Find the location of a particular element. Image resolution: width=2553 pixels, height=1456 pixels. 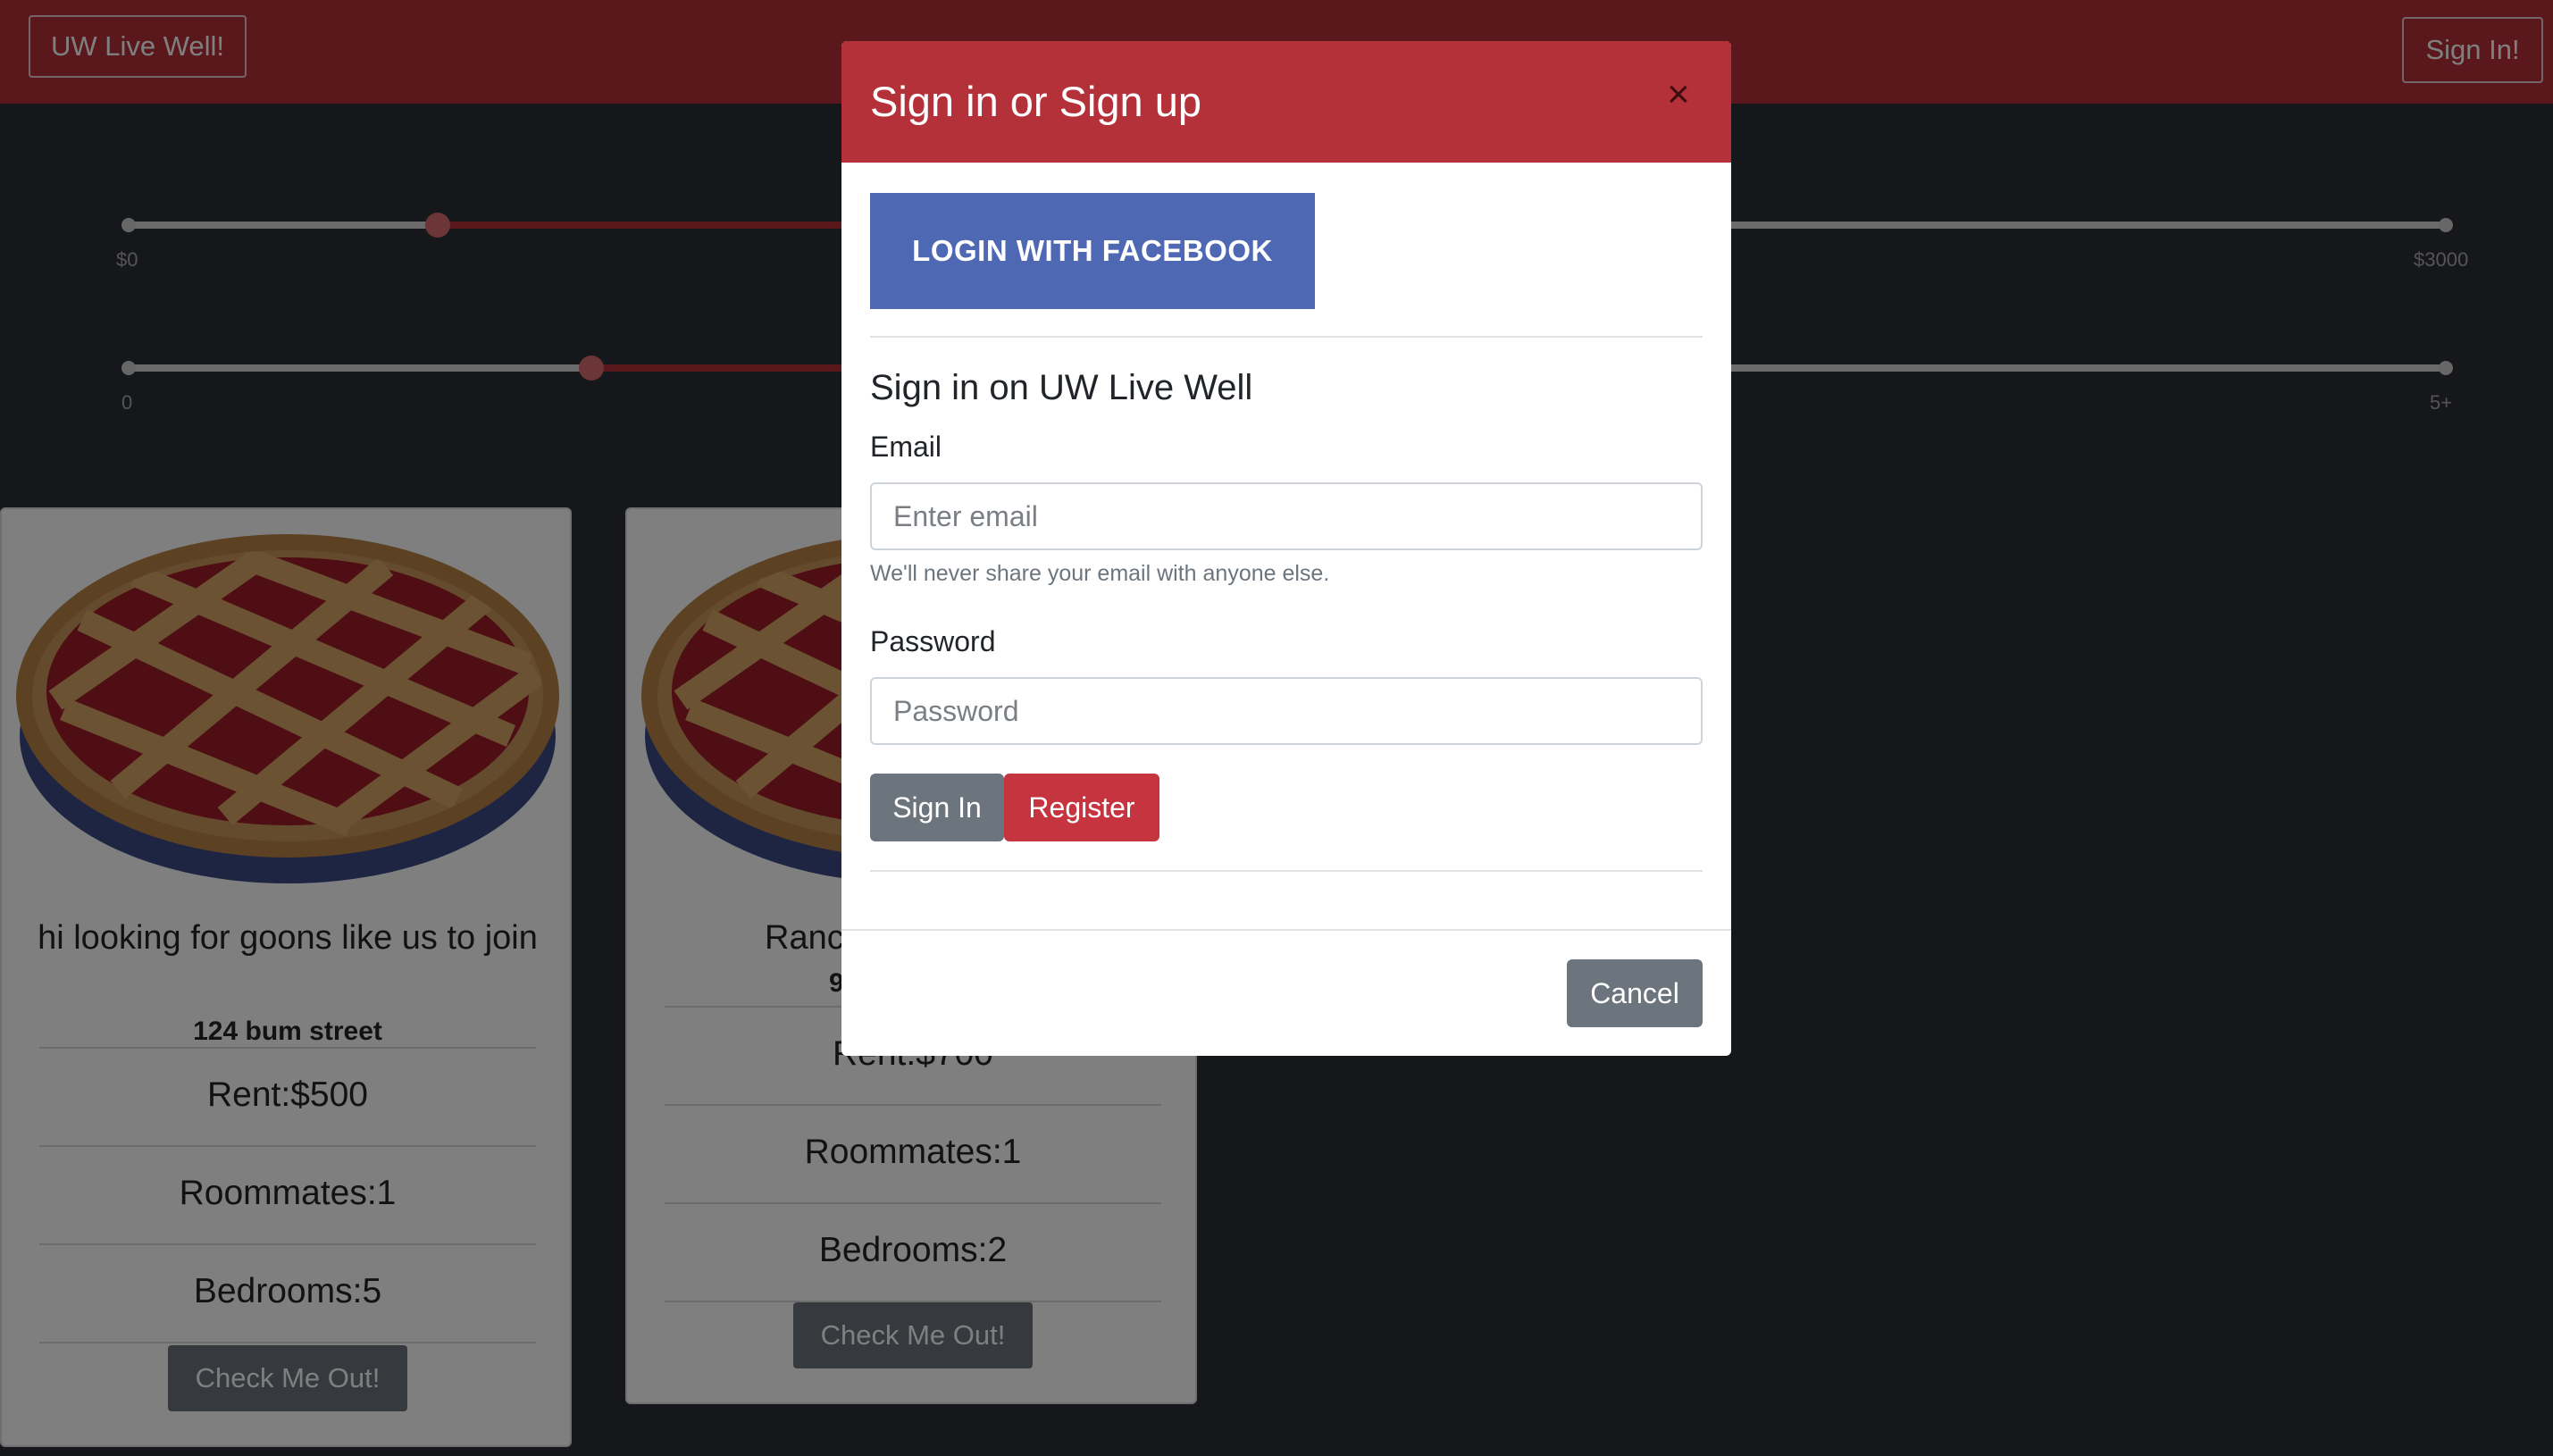

password-label: Password is located at coordinates (933, 641).